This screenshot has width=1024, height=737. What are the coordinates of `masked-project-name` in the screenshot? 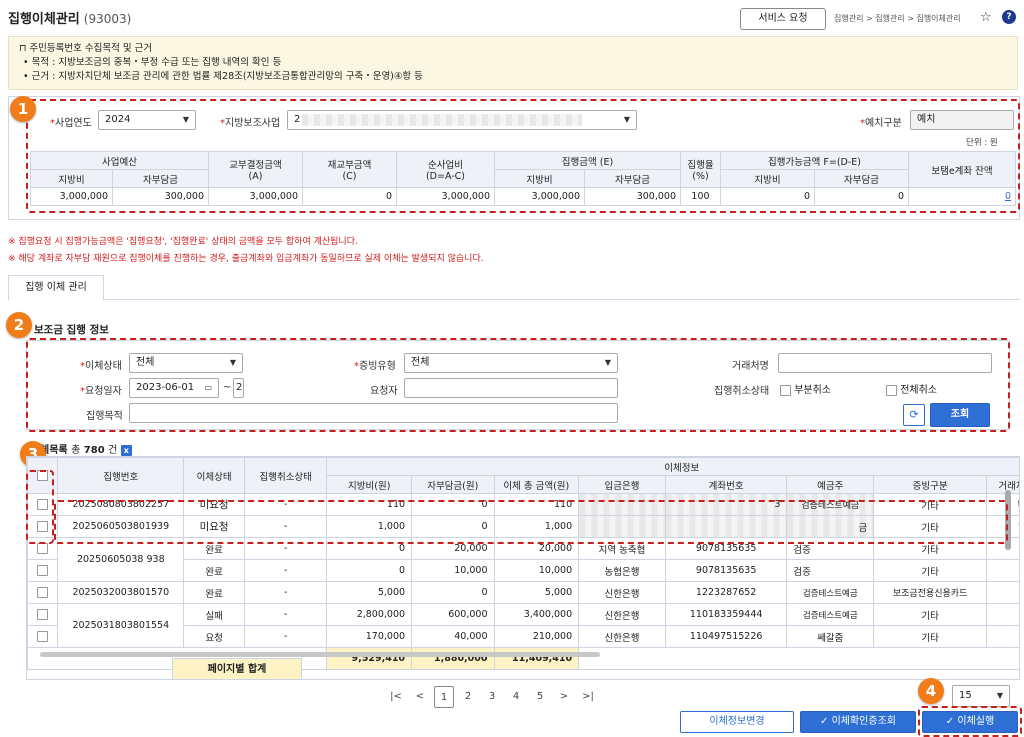 It's located at (442, 120).